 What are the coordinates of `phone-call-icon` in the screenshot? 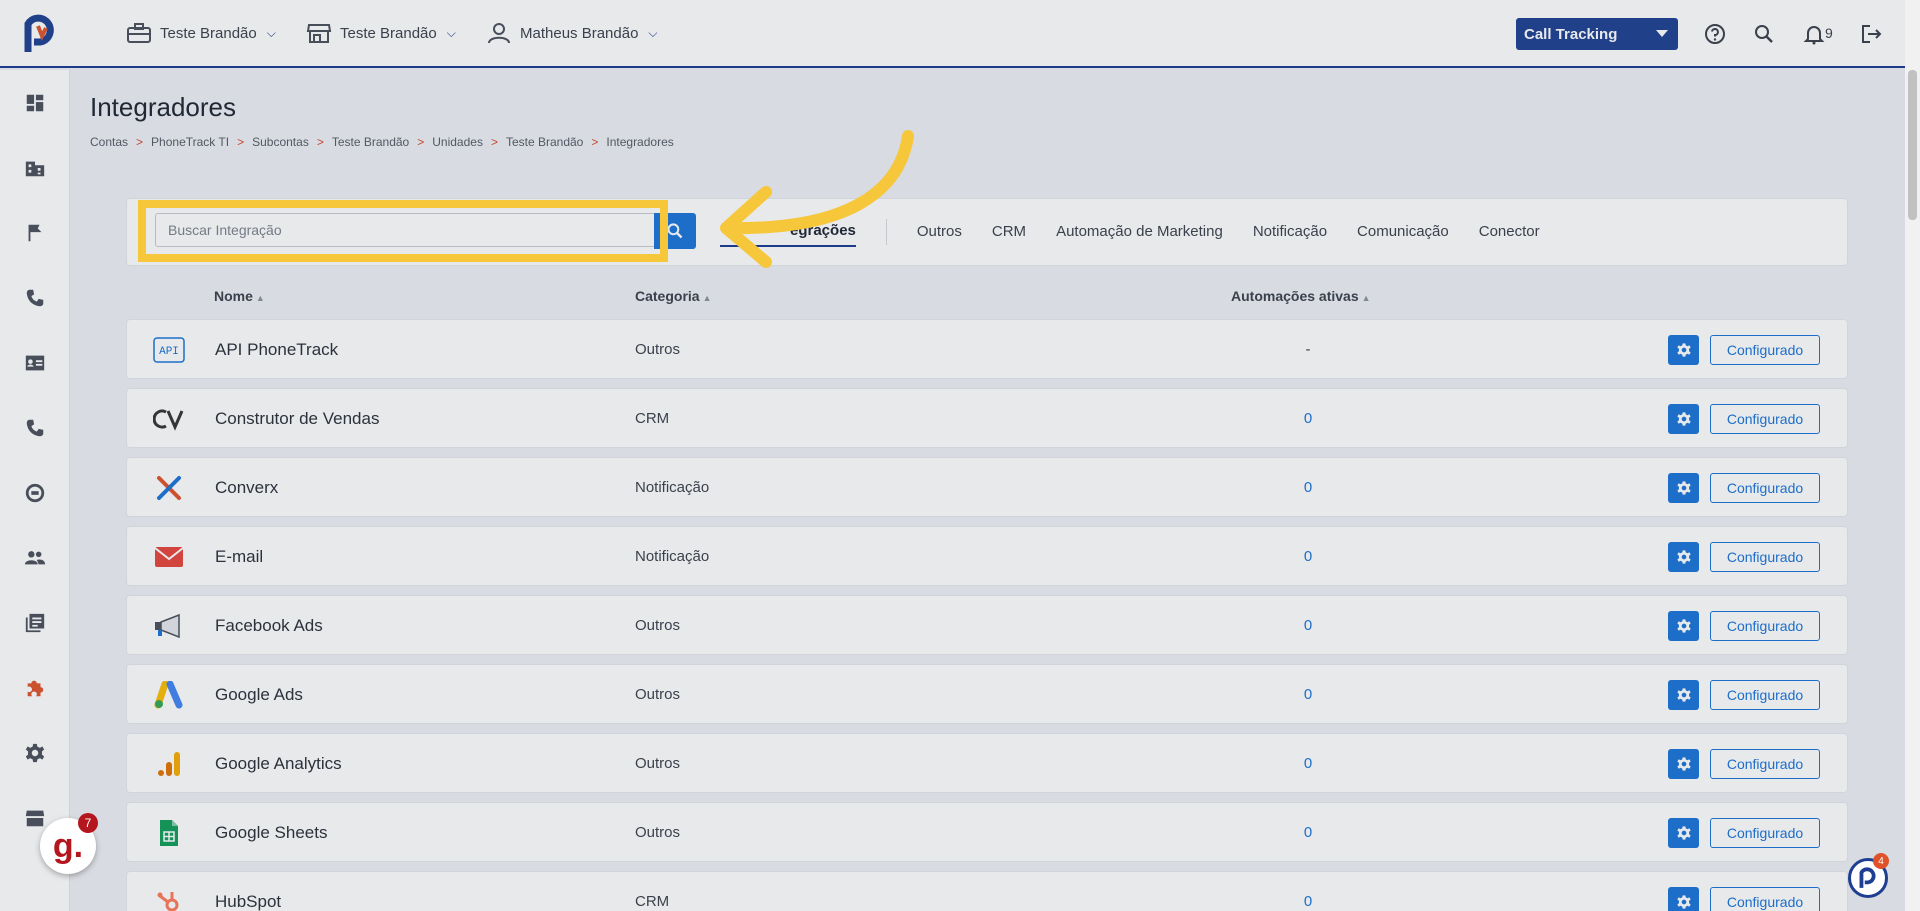 It's located at (35, 428).